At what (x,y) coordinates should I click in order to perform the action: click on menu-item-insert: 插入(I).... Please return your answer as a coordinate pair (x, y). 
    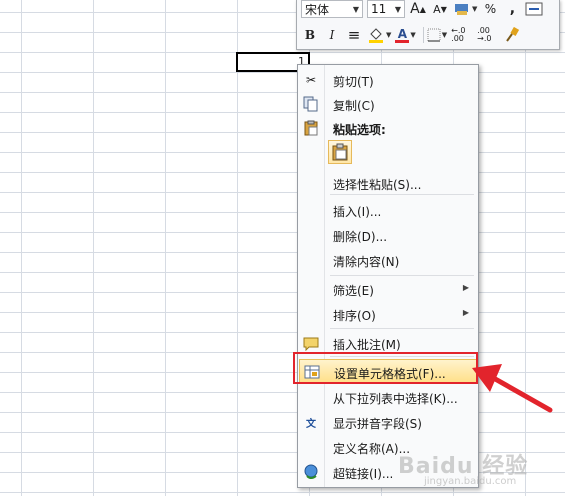
    Looking at the image, I should click on (388, 210).